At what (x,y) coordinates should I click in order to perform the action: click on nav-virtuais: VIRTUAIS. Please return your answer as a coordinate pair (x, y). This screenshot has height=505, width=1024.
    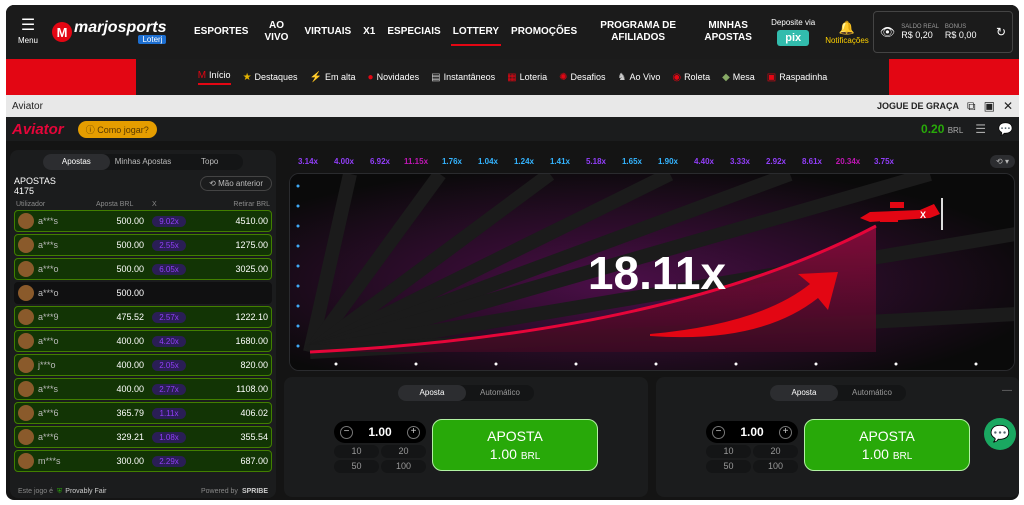
    Looking at the image, I should click on (327, 32).